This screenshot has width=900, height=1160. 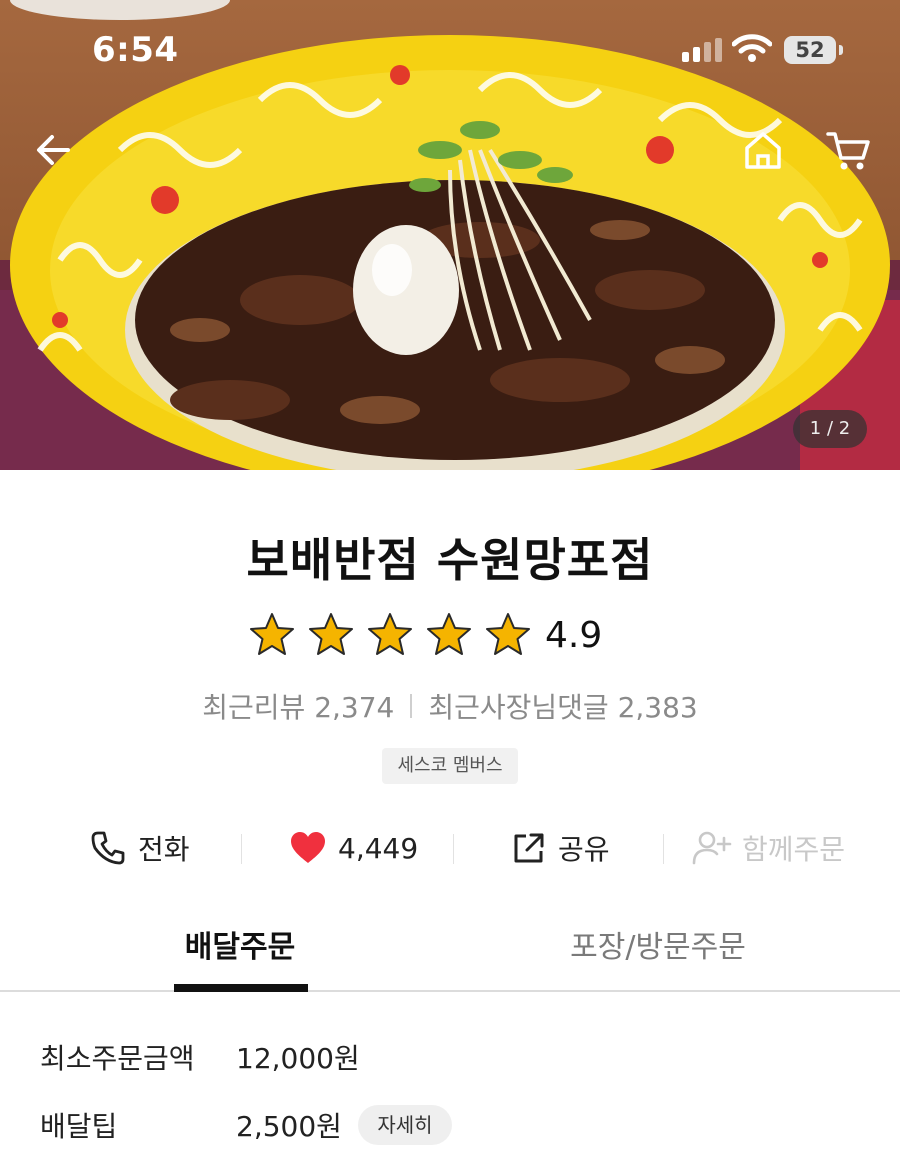 What do you see at coordinates (425, 635) in the screenshot?
I see `rating-row: 4.9` at bounding box center [425, 635].